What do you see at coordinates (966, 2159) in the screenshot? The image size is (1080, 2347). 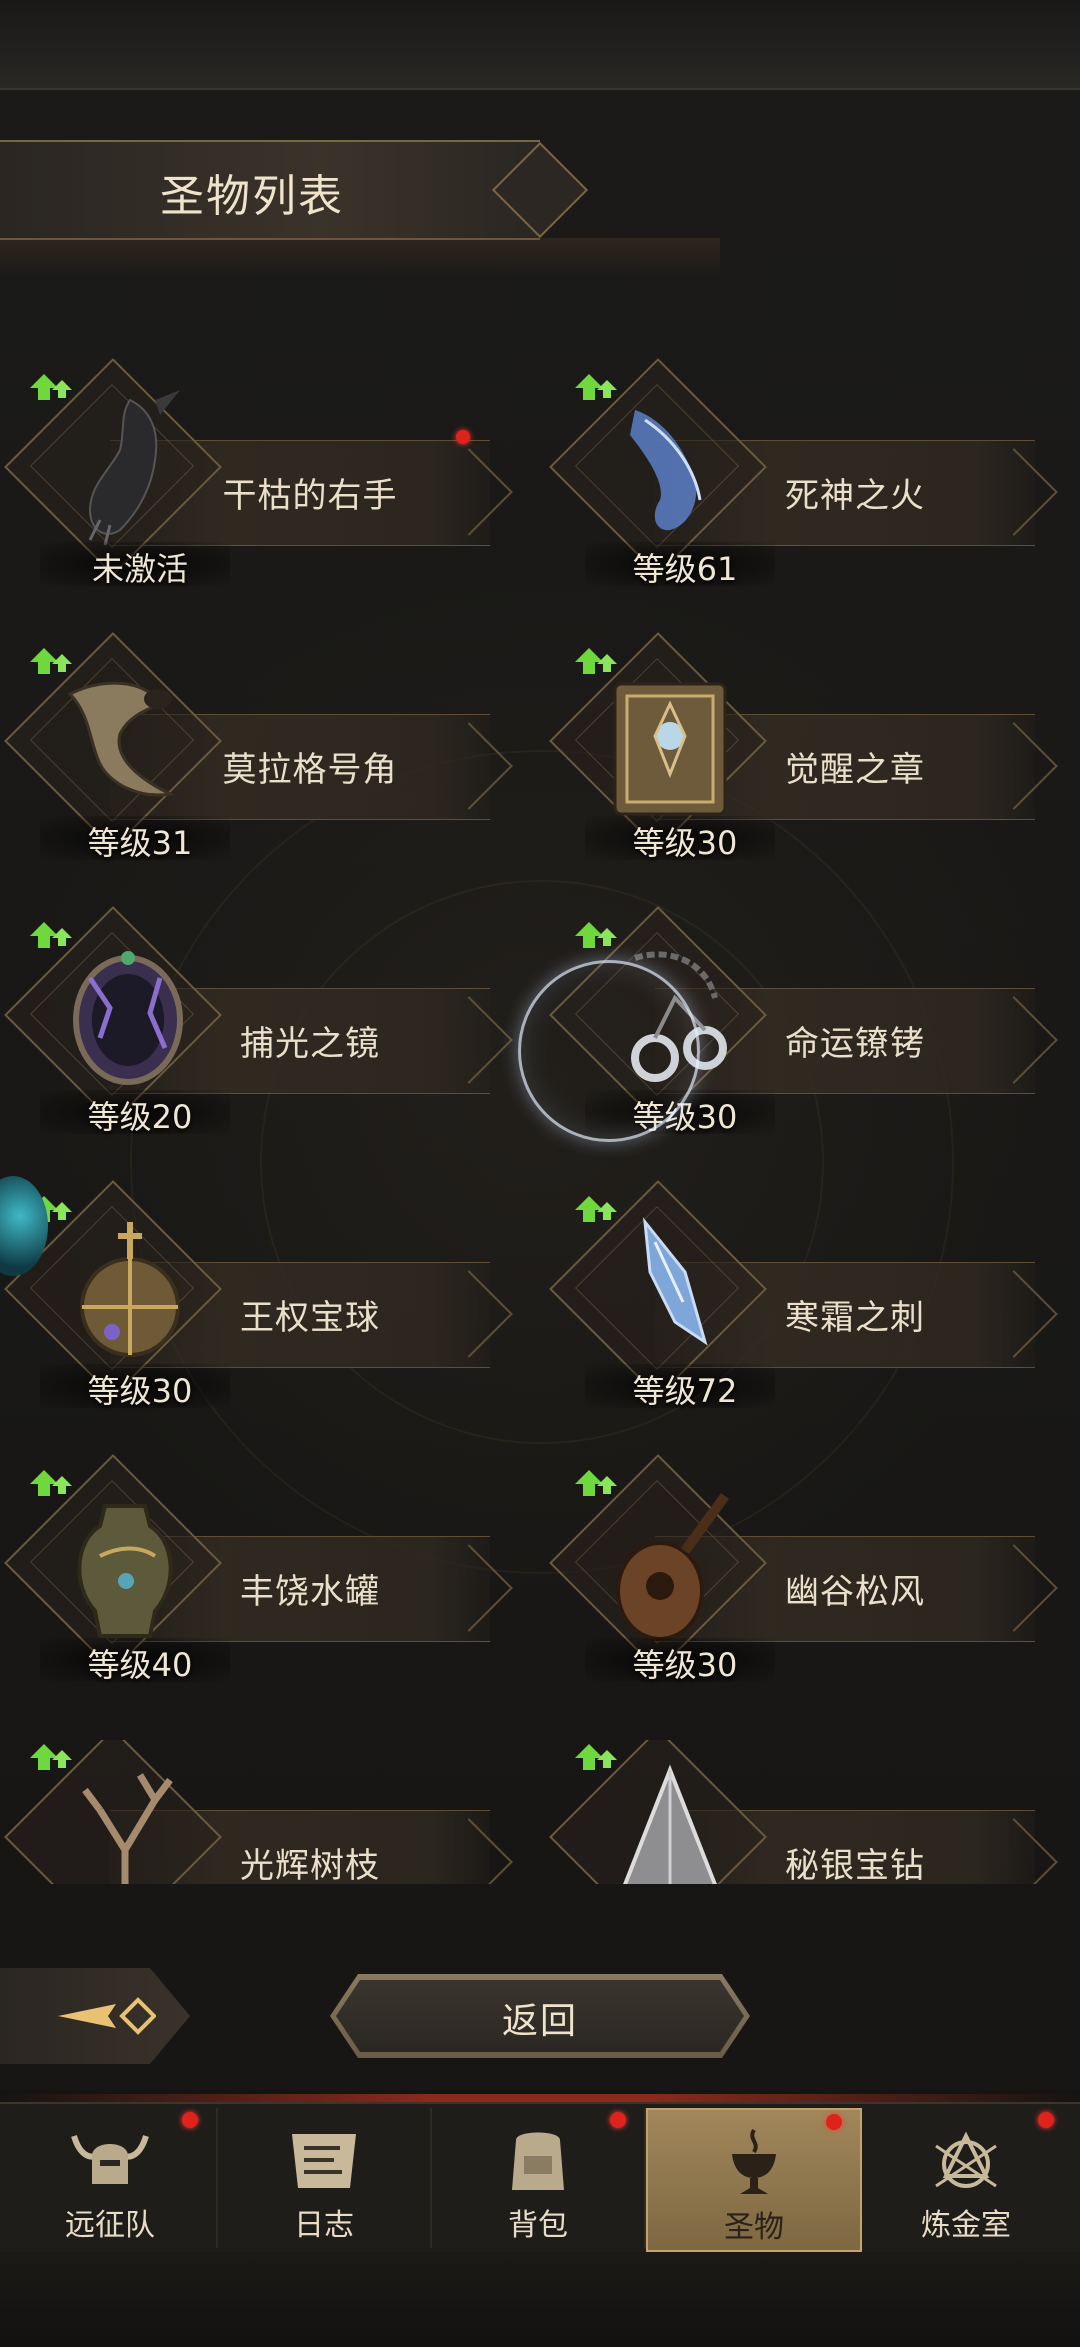 I see `alchemy-icon` at bounding box center [966, 2159].